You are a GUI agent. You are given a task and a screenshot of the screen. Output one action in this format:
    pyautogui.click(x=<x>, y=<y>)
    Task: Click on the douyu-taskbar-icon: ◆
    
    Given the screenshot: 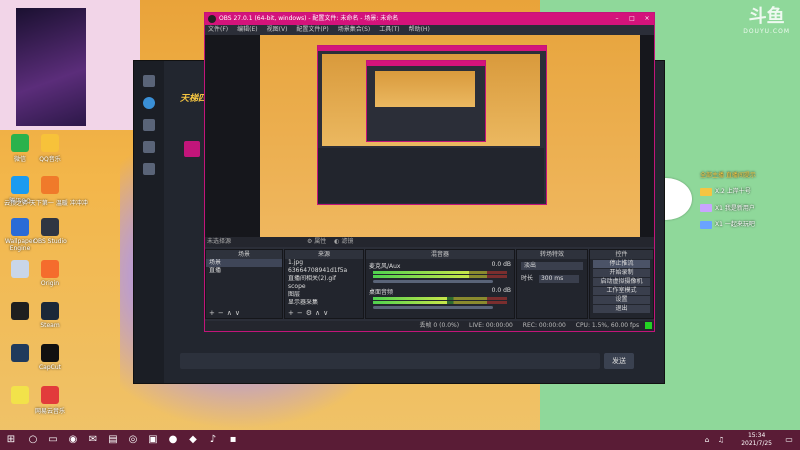 What is the action you would take?
    pyautogui.click(x=193, y=440)
    